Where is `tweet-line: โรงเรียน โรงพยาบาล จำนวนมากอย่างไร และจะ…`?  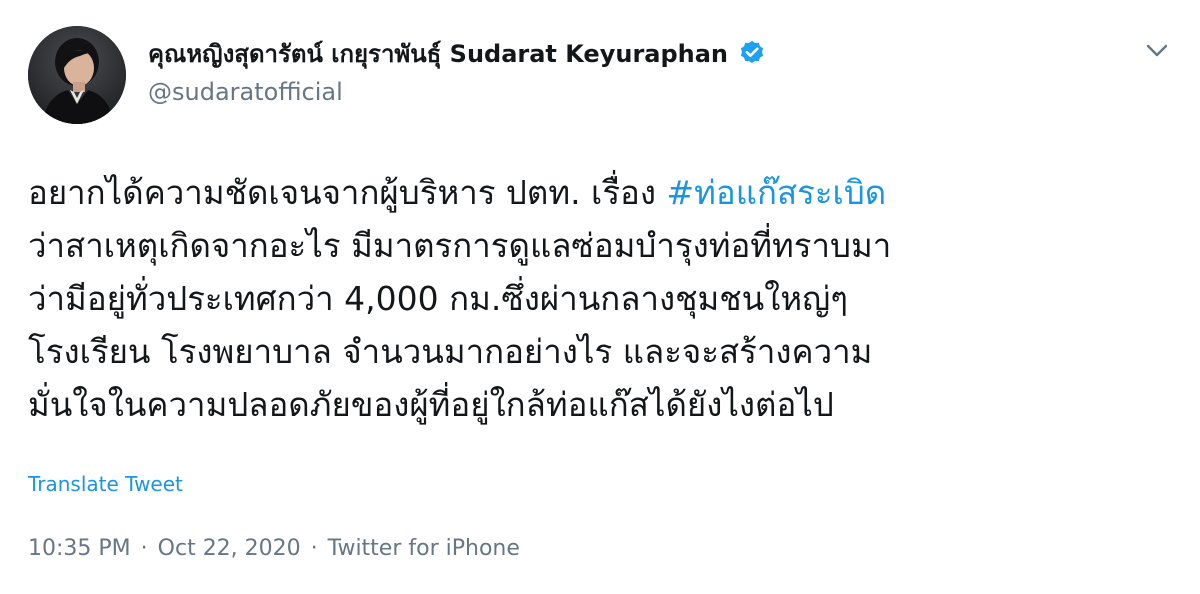 tweet-line: โรงเรียน โรงพยาบาล จำนวนมากอย่างไร และจะ… is located at coordinates (450, 351).